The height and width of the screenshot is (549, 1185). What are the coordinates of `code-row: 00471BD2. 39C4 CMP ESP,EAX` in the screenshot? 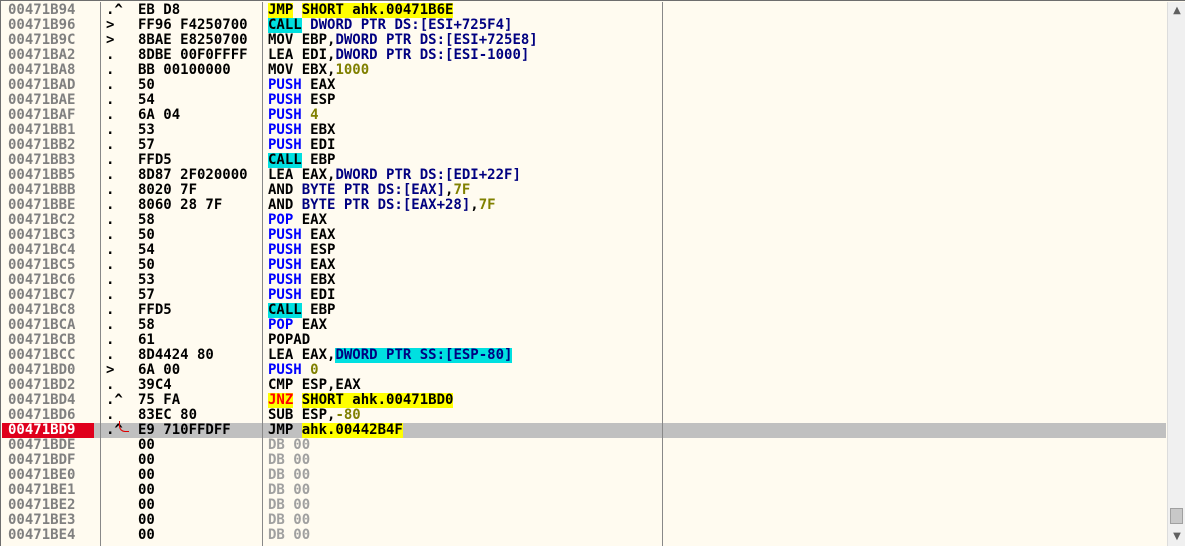 It's located at (584, 385).